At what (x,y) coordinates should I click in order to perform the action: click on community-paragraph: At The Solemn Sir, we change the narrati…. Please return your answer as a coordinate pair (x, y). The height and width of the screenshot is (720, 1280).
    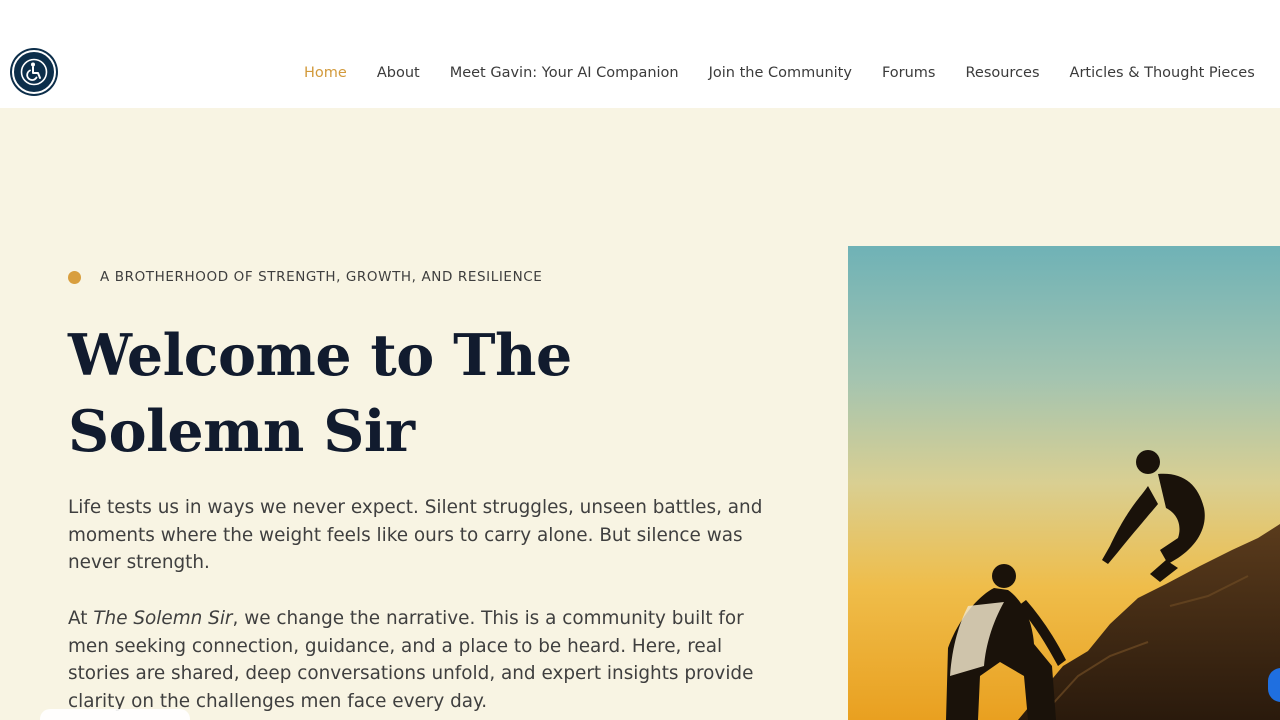
    Looking at the image, I should click on (418, 660).